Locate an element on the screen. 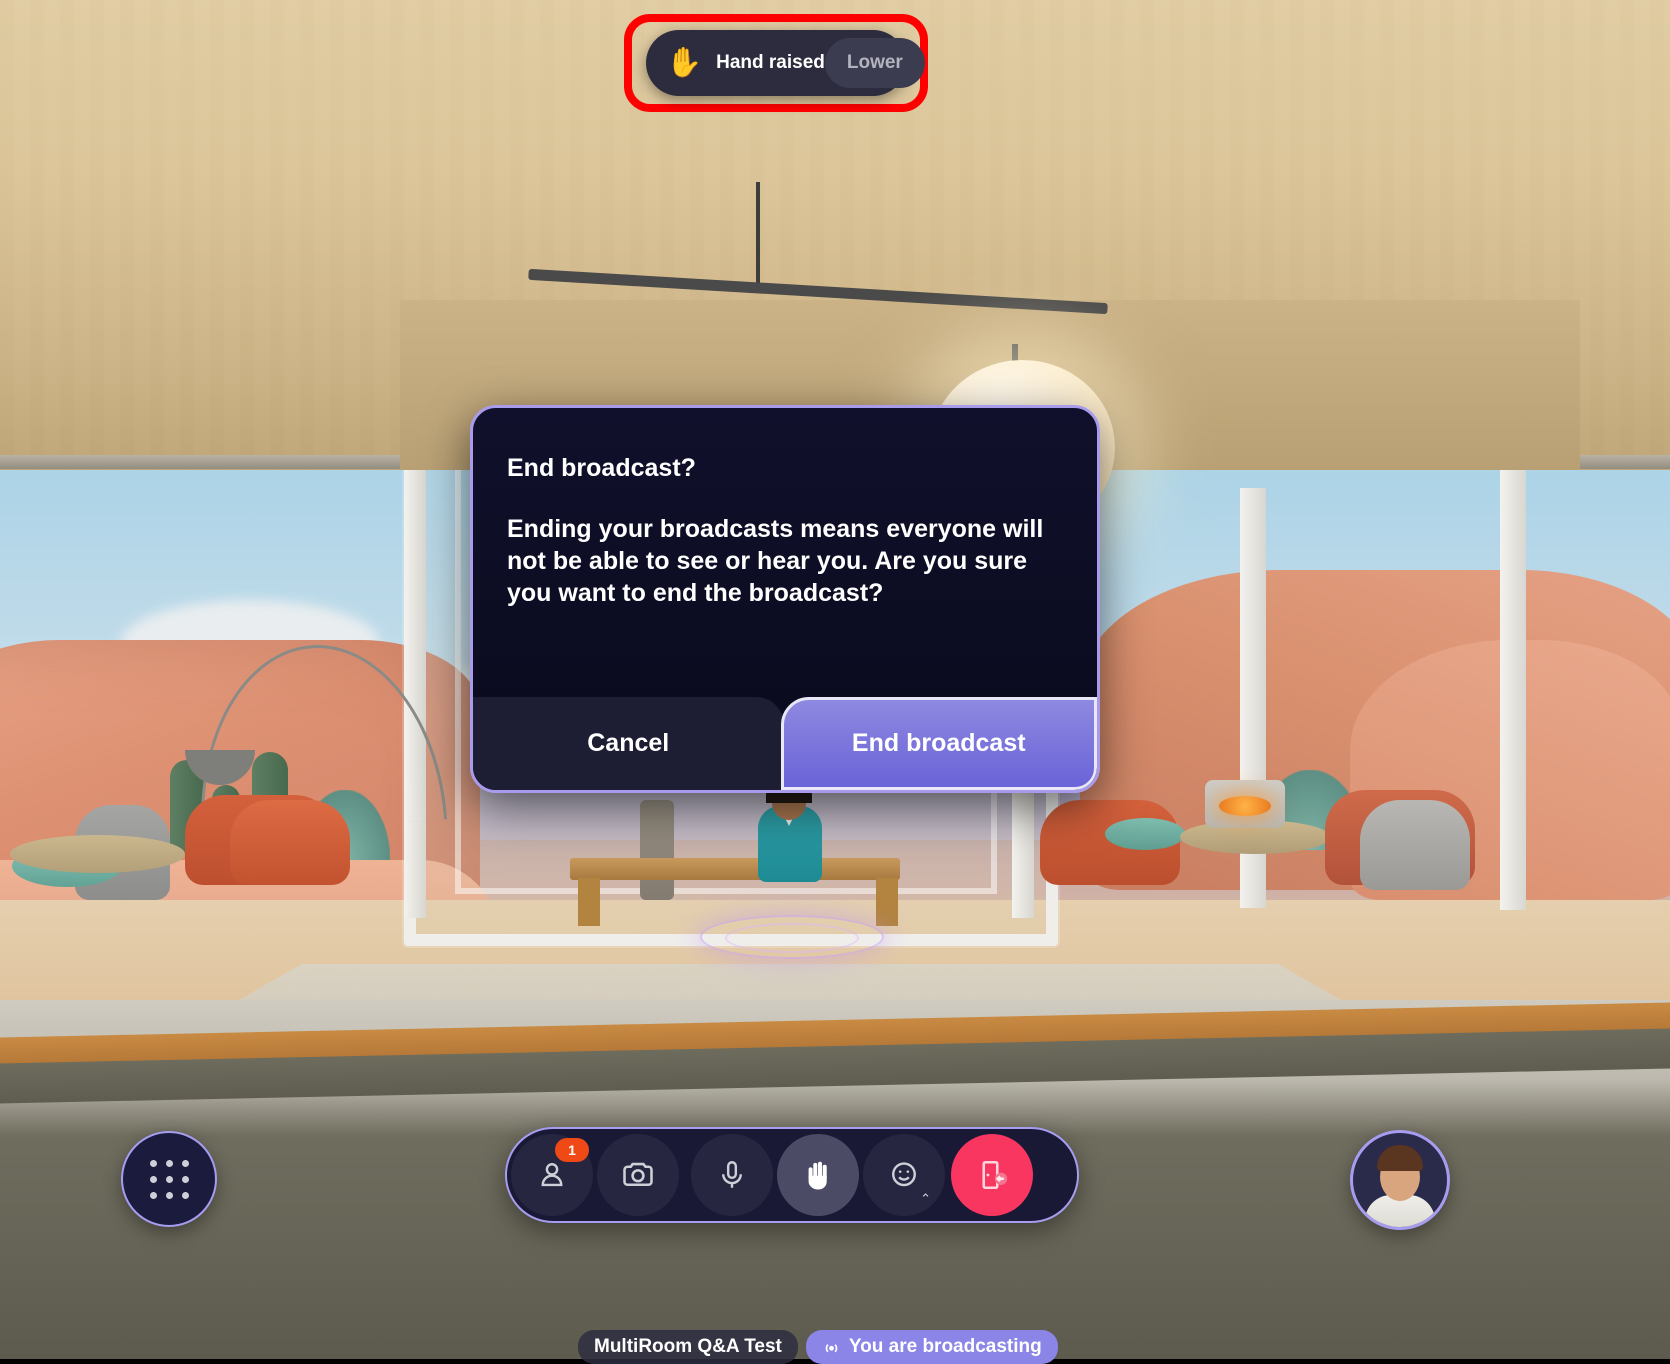 This screenshot has height=1364, width=1670. apps-grid-button is located at coordinates (169, 1179).